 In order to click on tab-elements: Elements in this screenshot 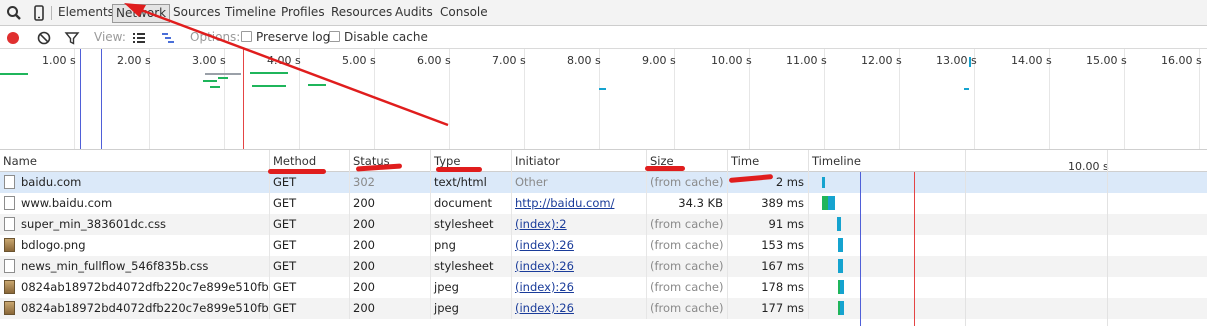, I will do `click(86, 13)`.